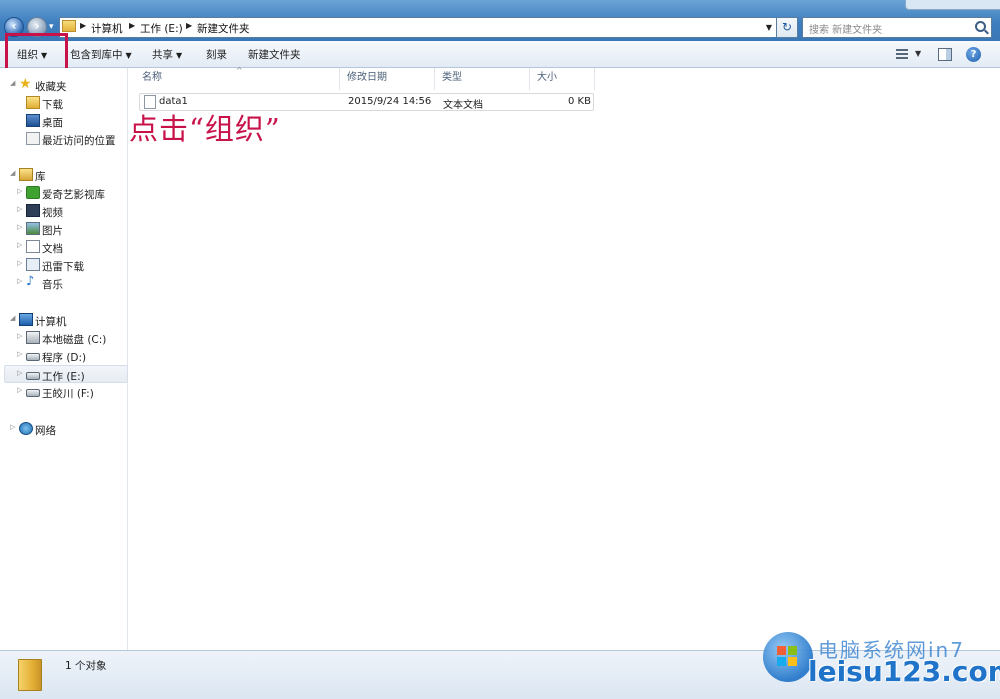 This screenshot has height=699, width=1000. I want to click on picture-icon, so click(33, 228).